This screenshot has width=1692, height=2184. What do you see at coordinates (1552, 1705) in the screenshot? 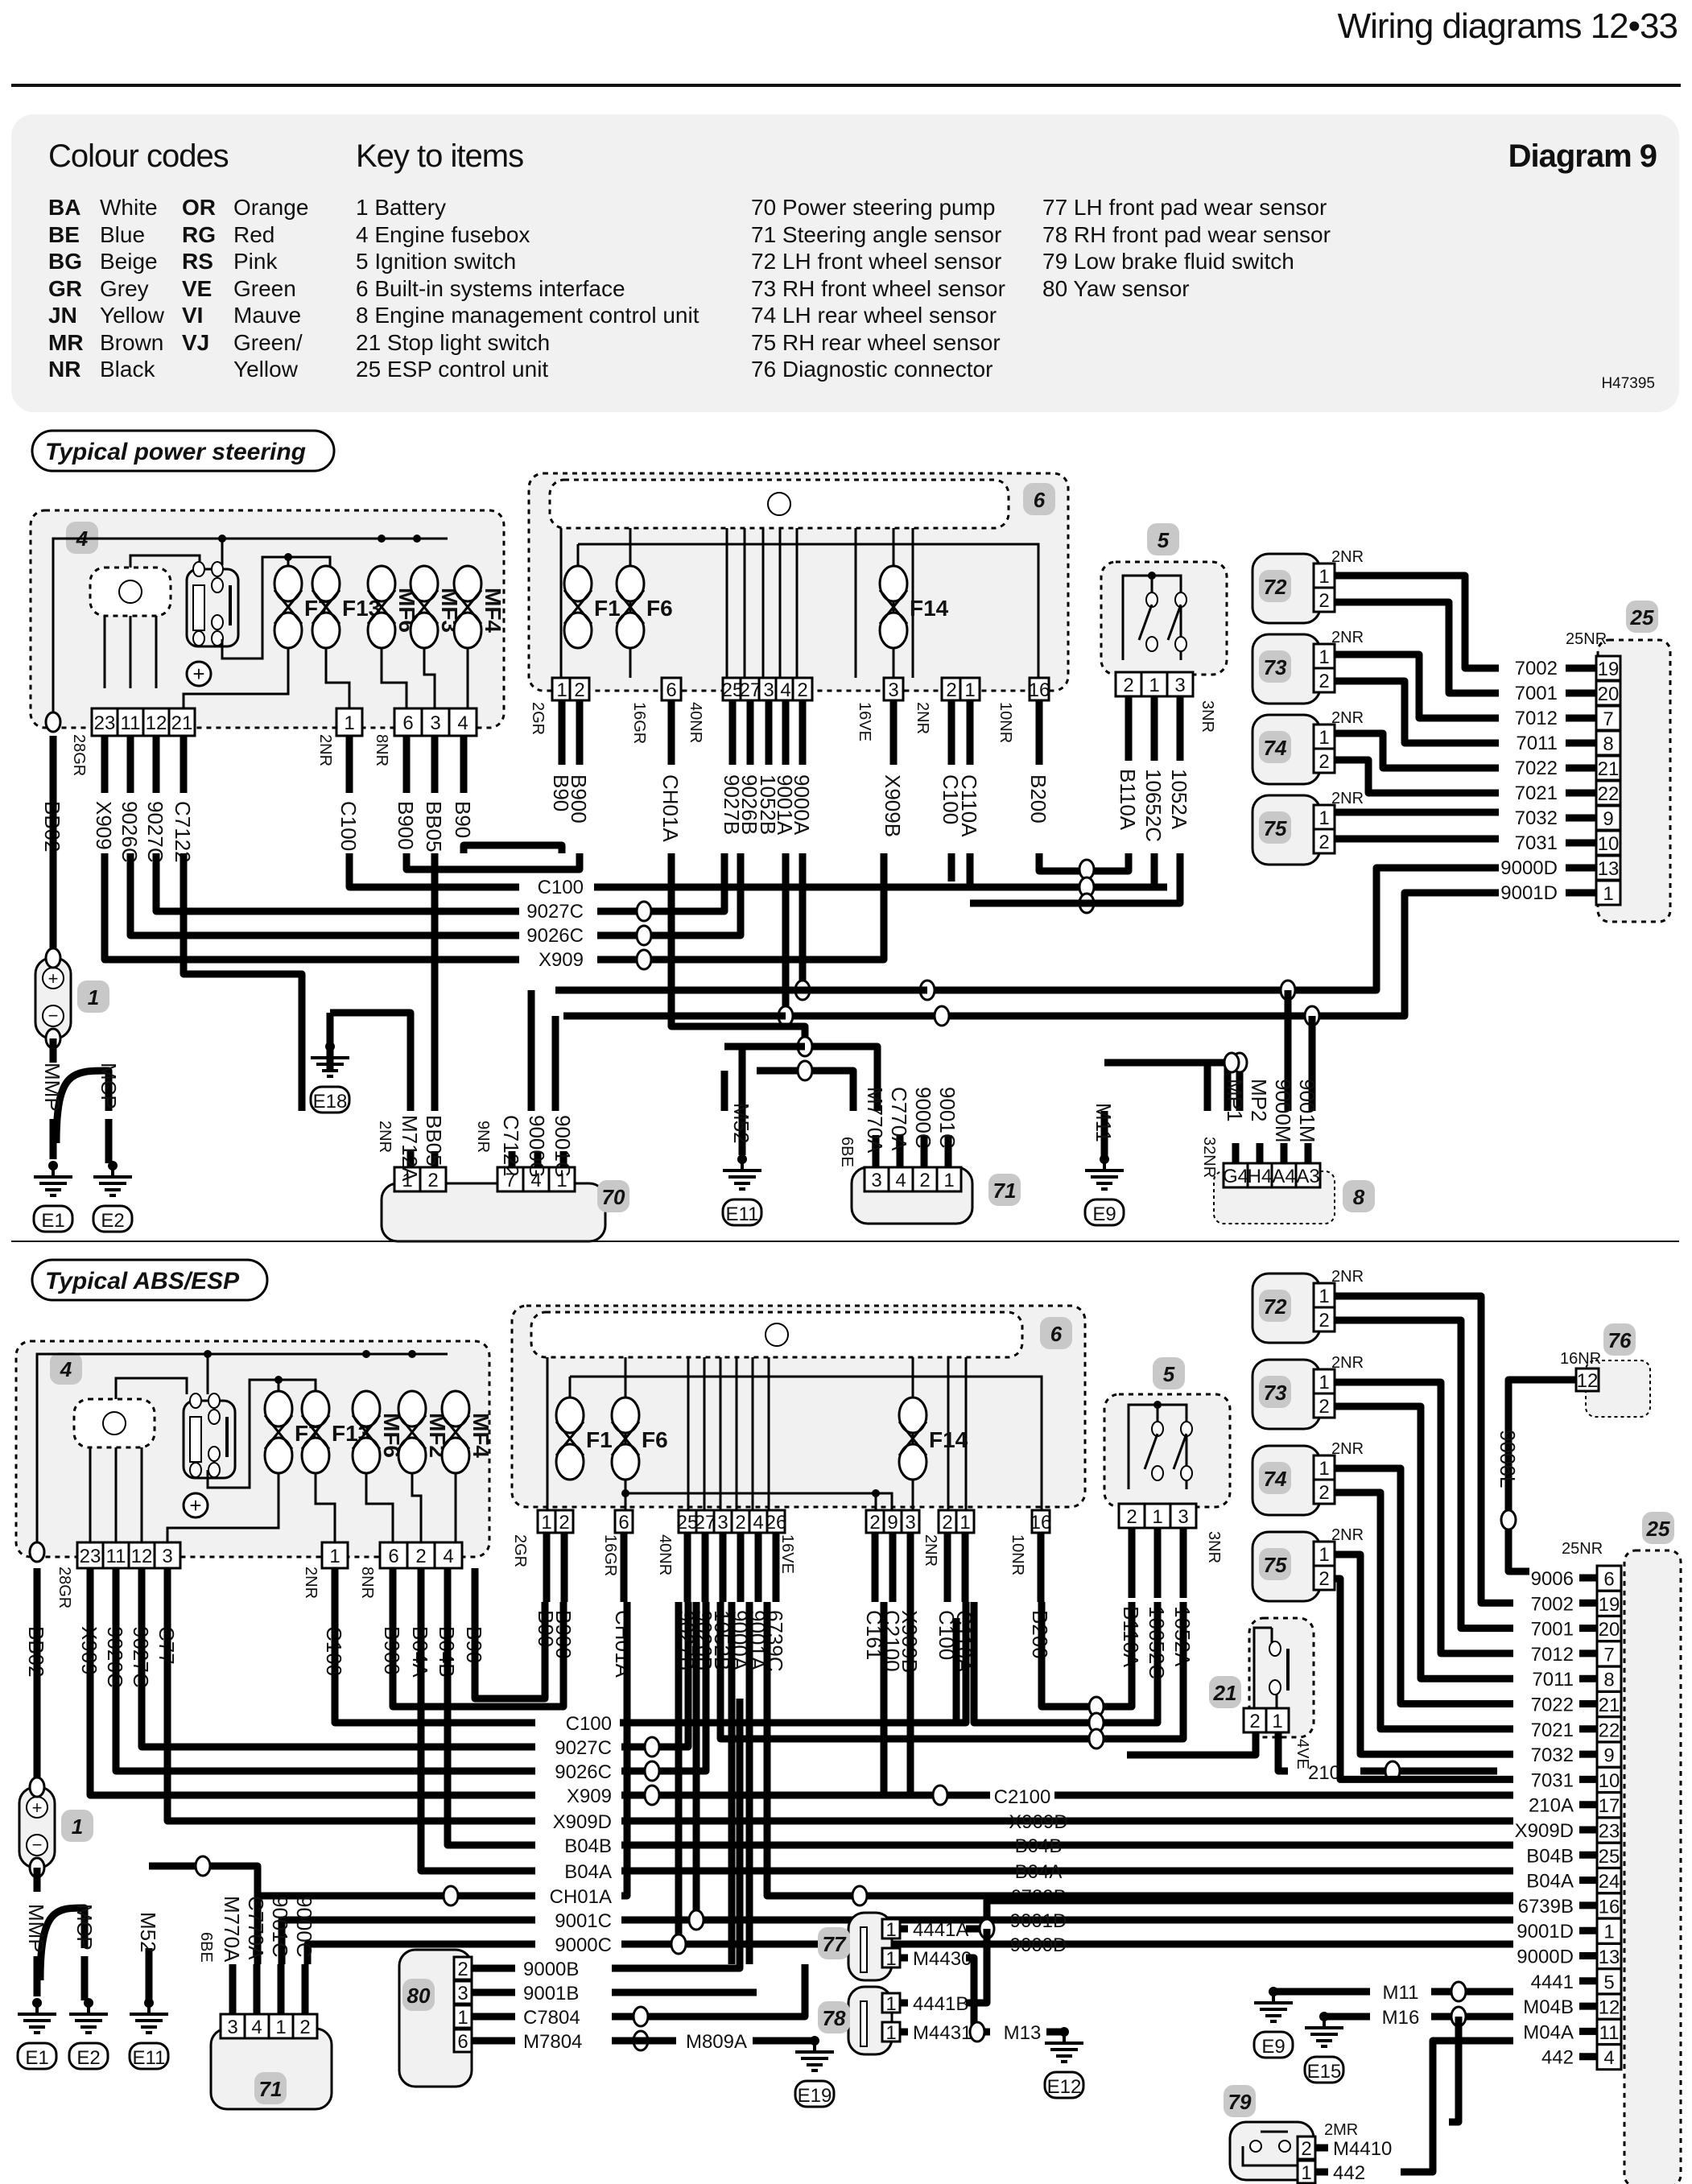
I see `wire-label: 7022` at bounding box center [1552, 1705].